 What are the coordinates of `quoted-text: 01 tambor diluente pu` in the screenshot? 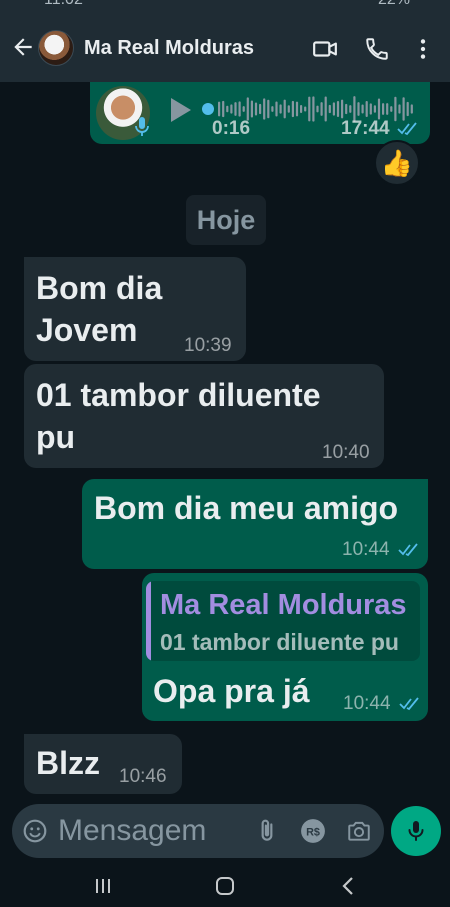 It's located at (279, 642).